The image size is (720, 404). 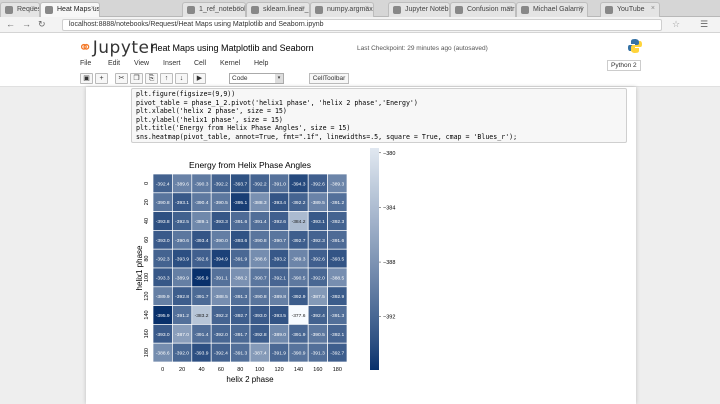 I want to click on heatmap-cell-label: -391.6, so click(x=337, y=241).